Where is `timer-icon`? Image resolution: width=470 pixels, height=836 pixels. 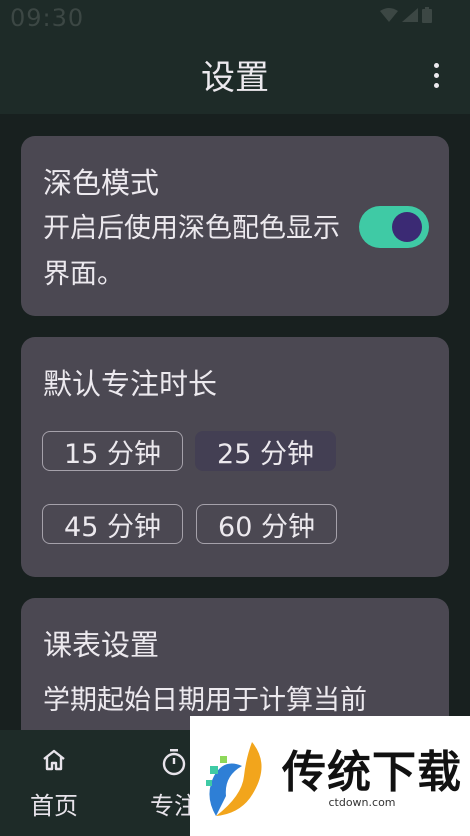
timer-icon is located at coordinates (174, 762).